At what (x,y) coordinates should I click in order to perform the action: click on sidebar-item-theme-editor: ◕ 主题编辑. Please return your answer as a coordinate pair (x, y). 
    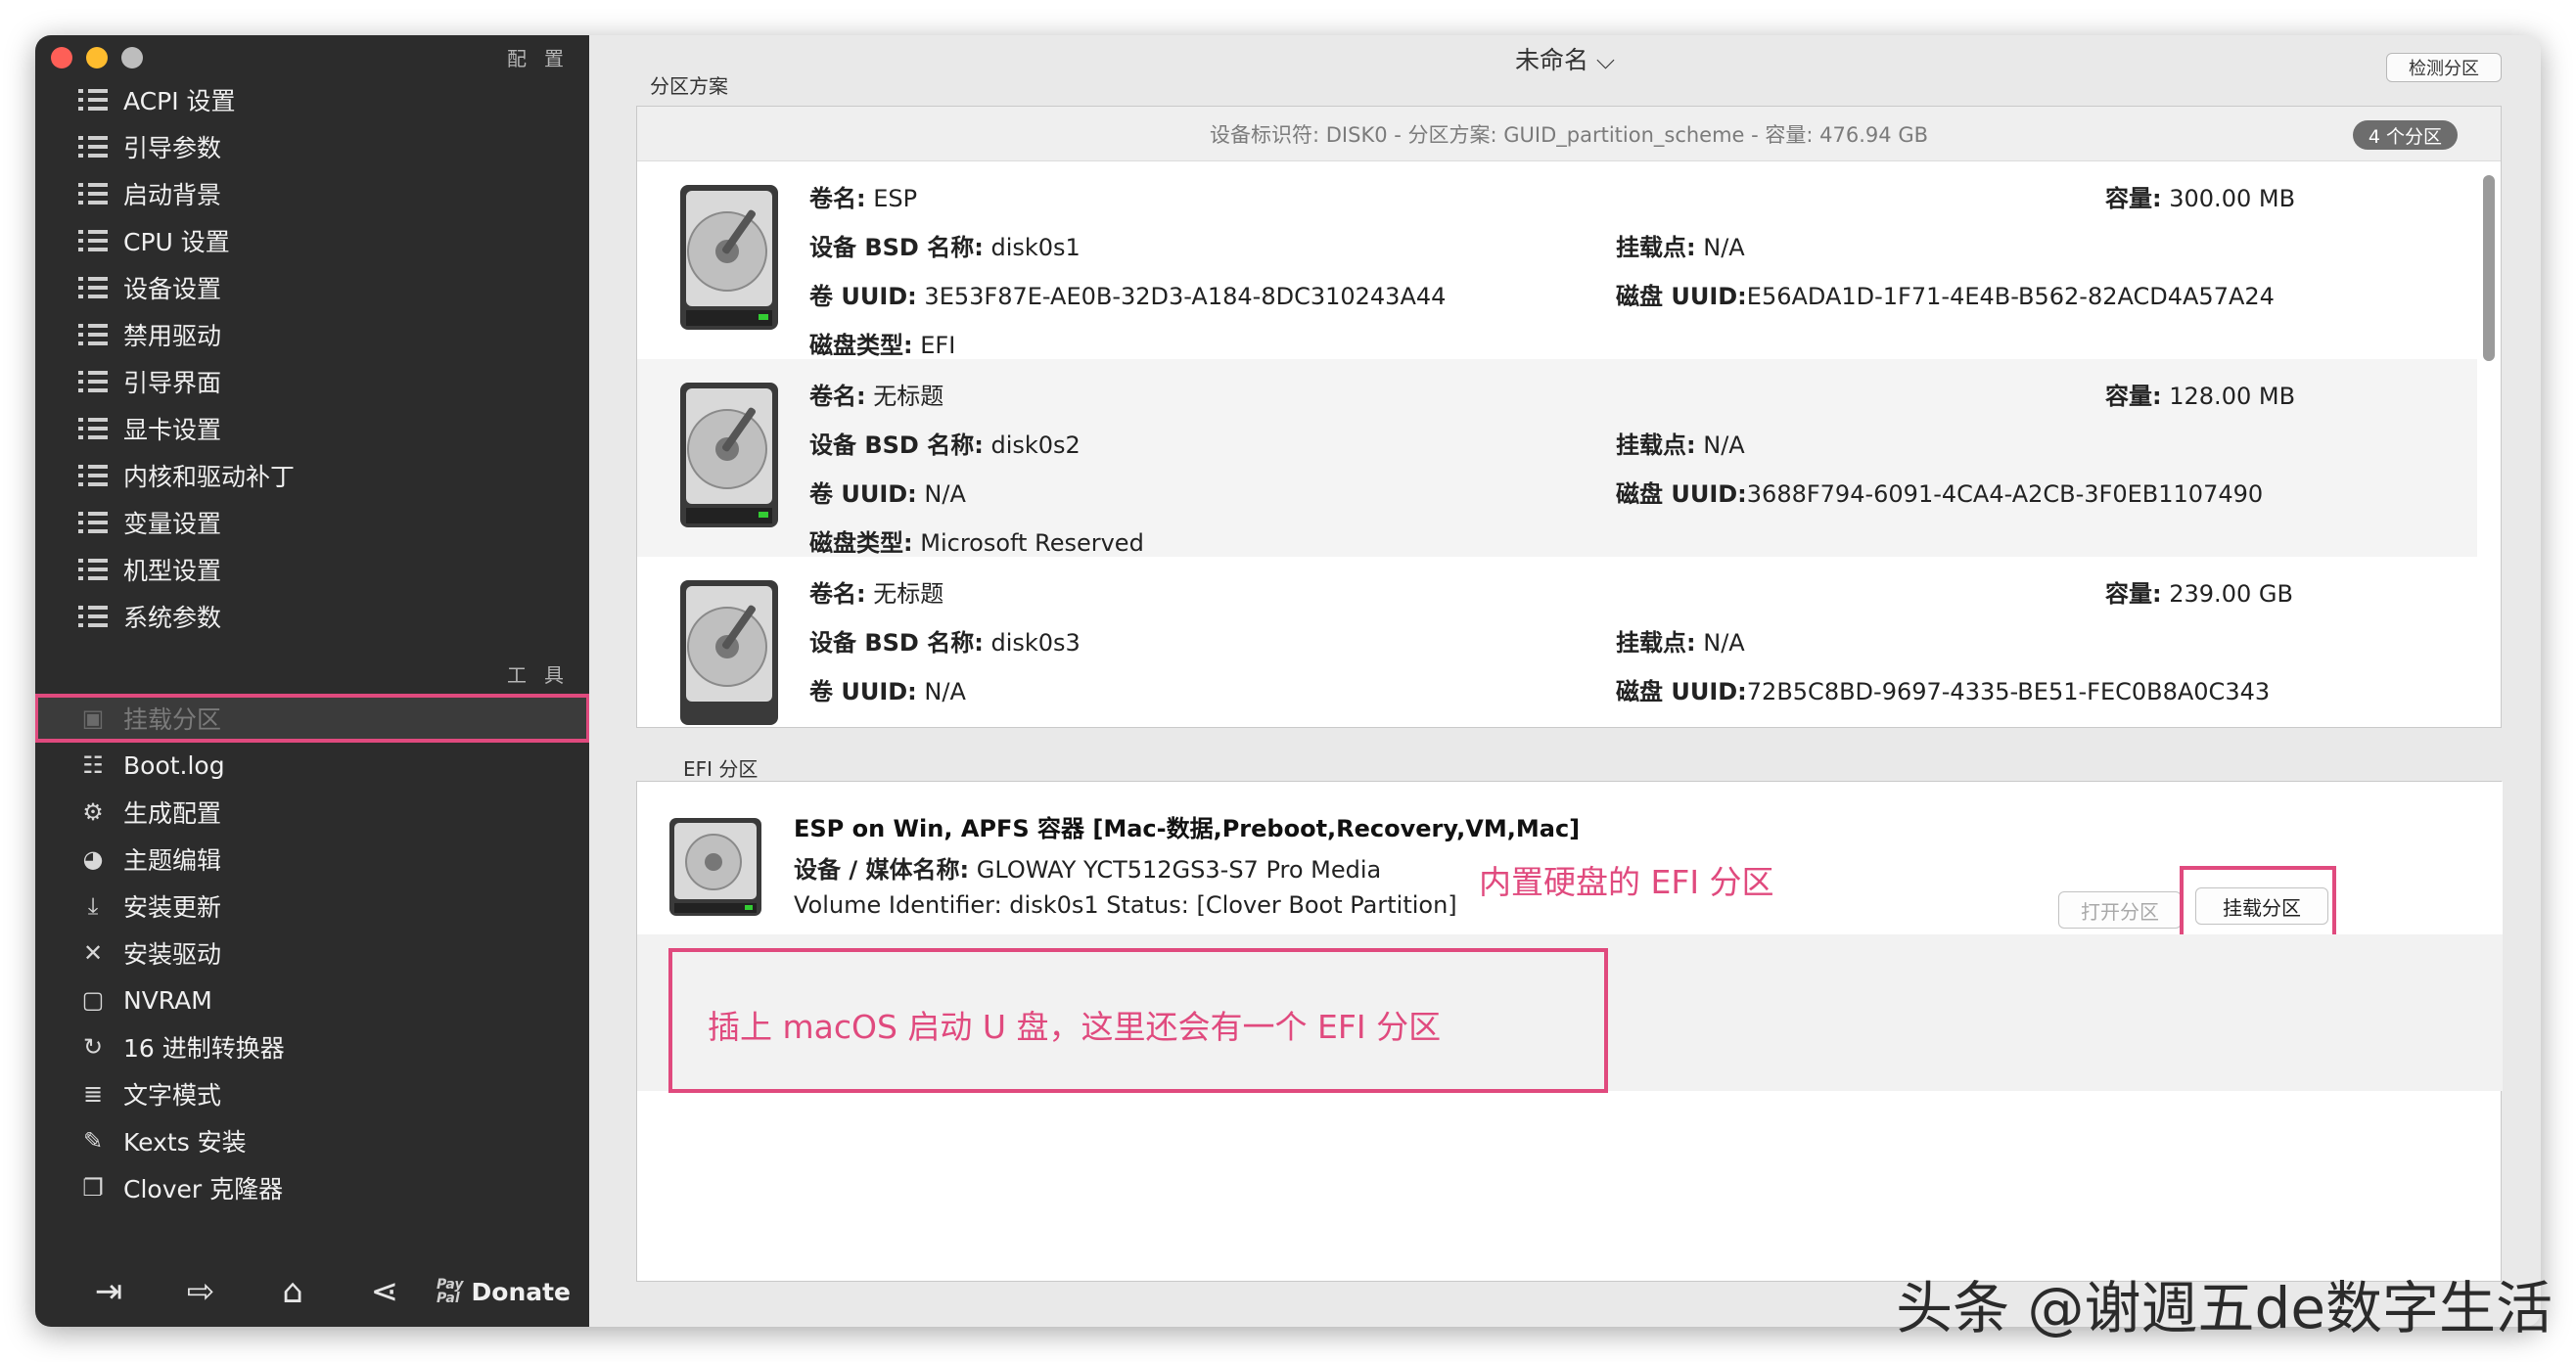
    Looking at the image, I should click on (312, 859).